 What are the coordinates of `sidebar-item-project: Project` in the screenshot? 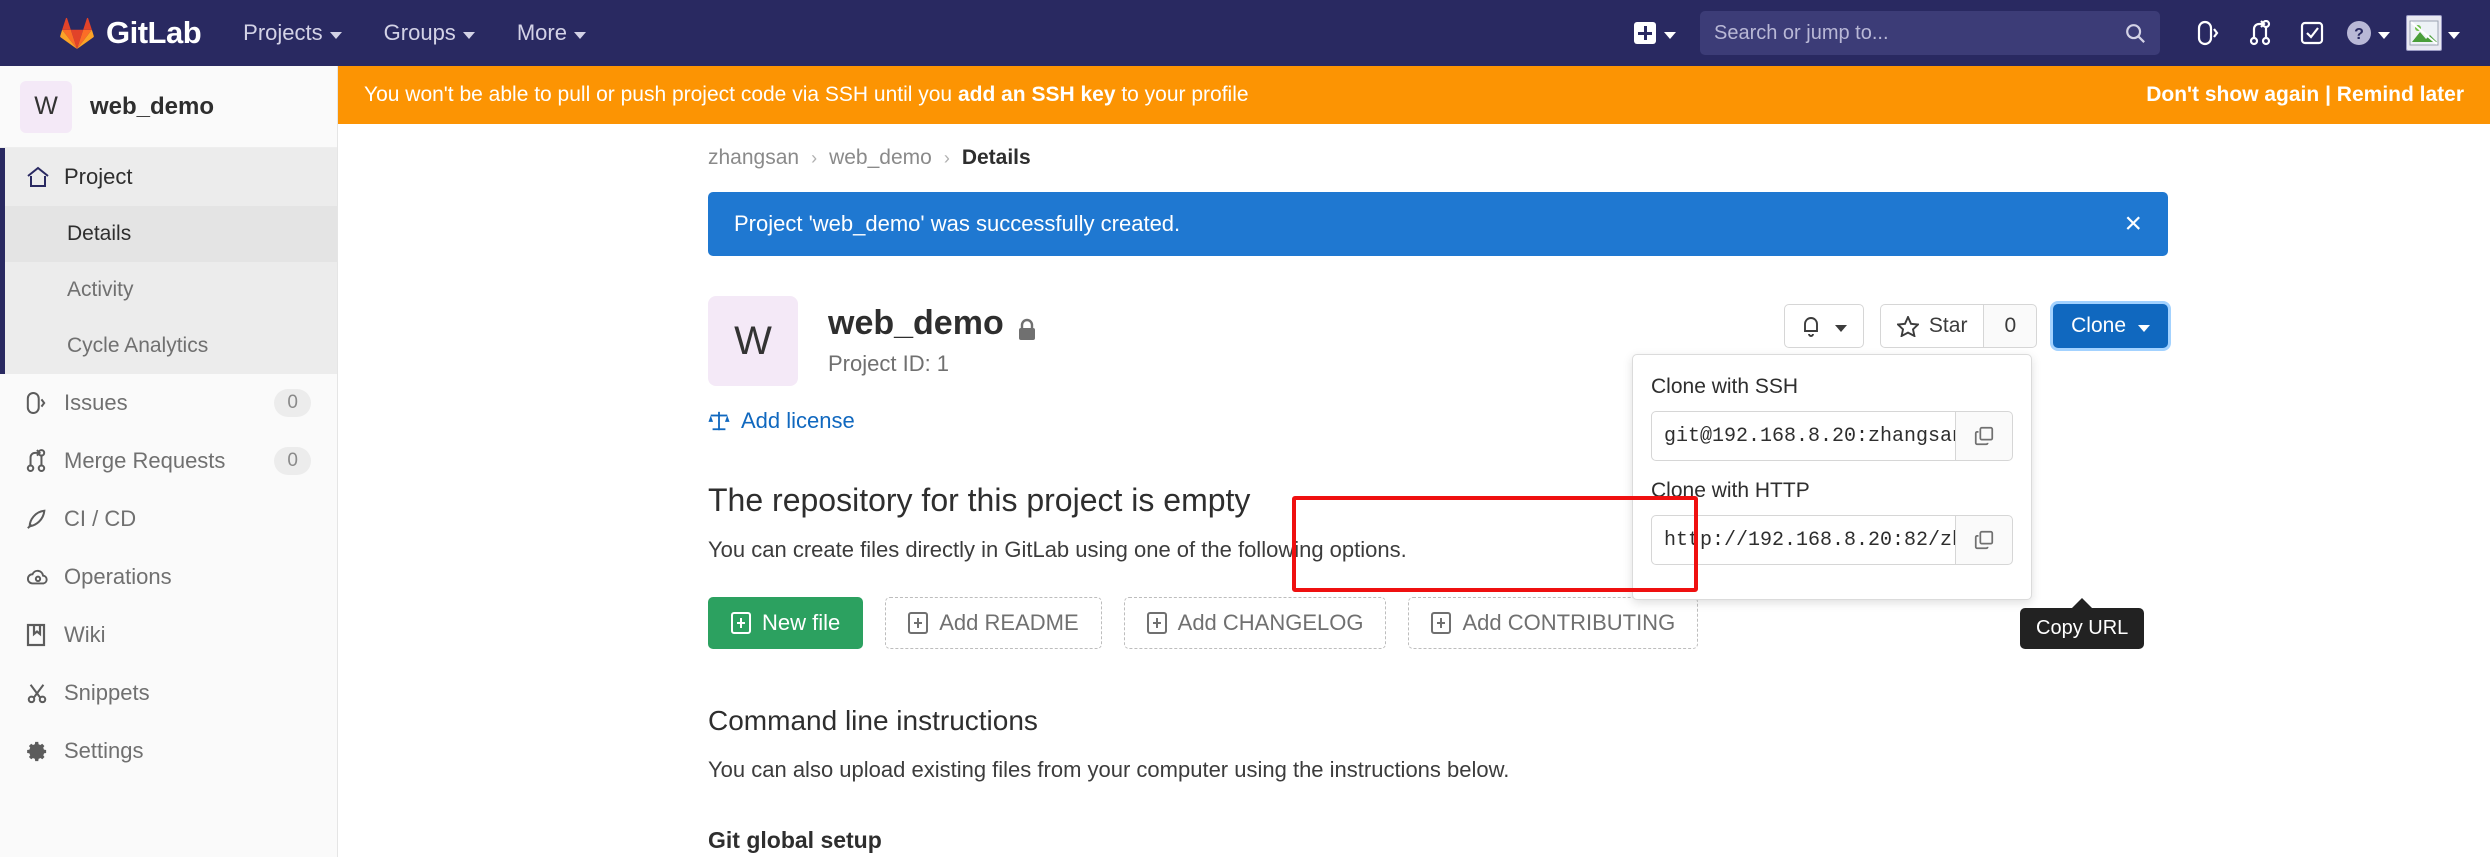 It's located at (171, 177).